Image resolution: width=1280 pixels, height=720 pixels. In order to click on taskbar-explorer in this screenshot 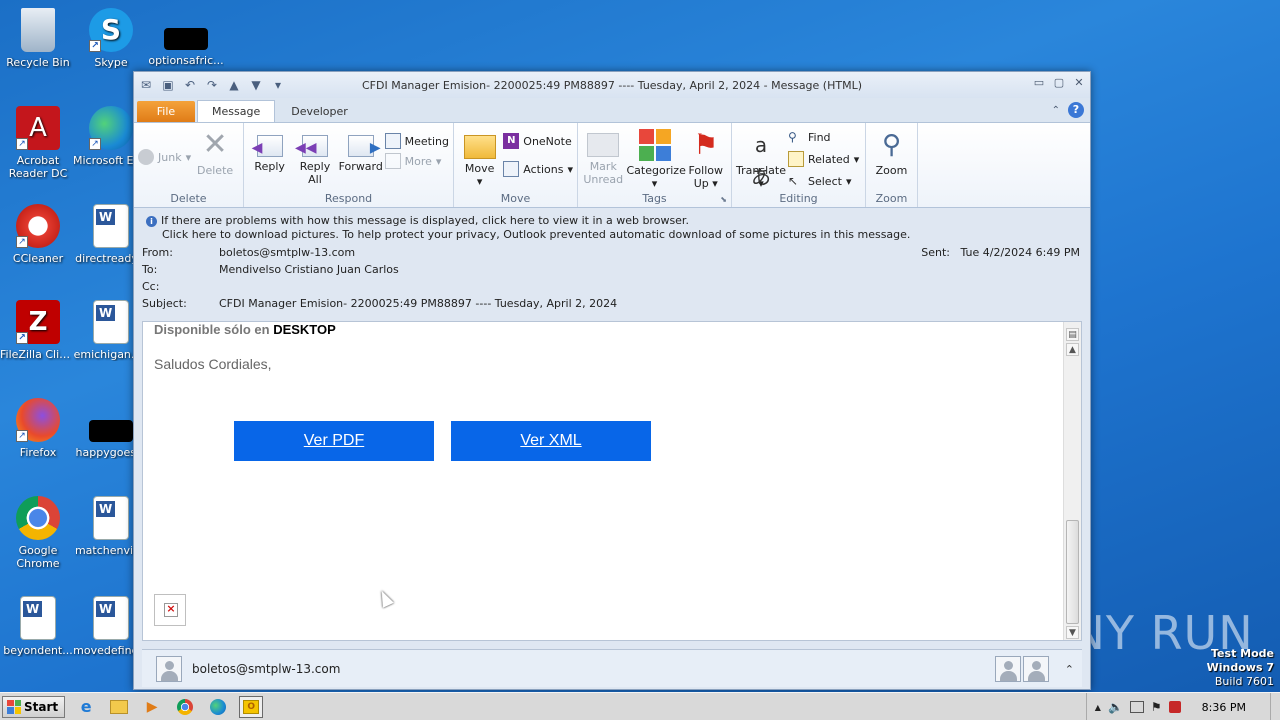, I will do `click(119, 707)`.